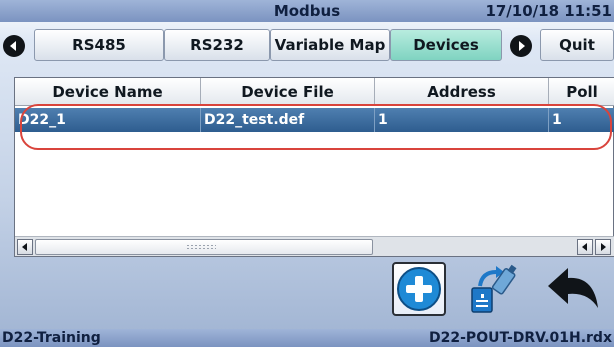 The height and width of the screenshot is (347, 614). I want to click on datetime: 17/10/18 11:51, so click(548, 11).